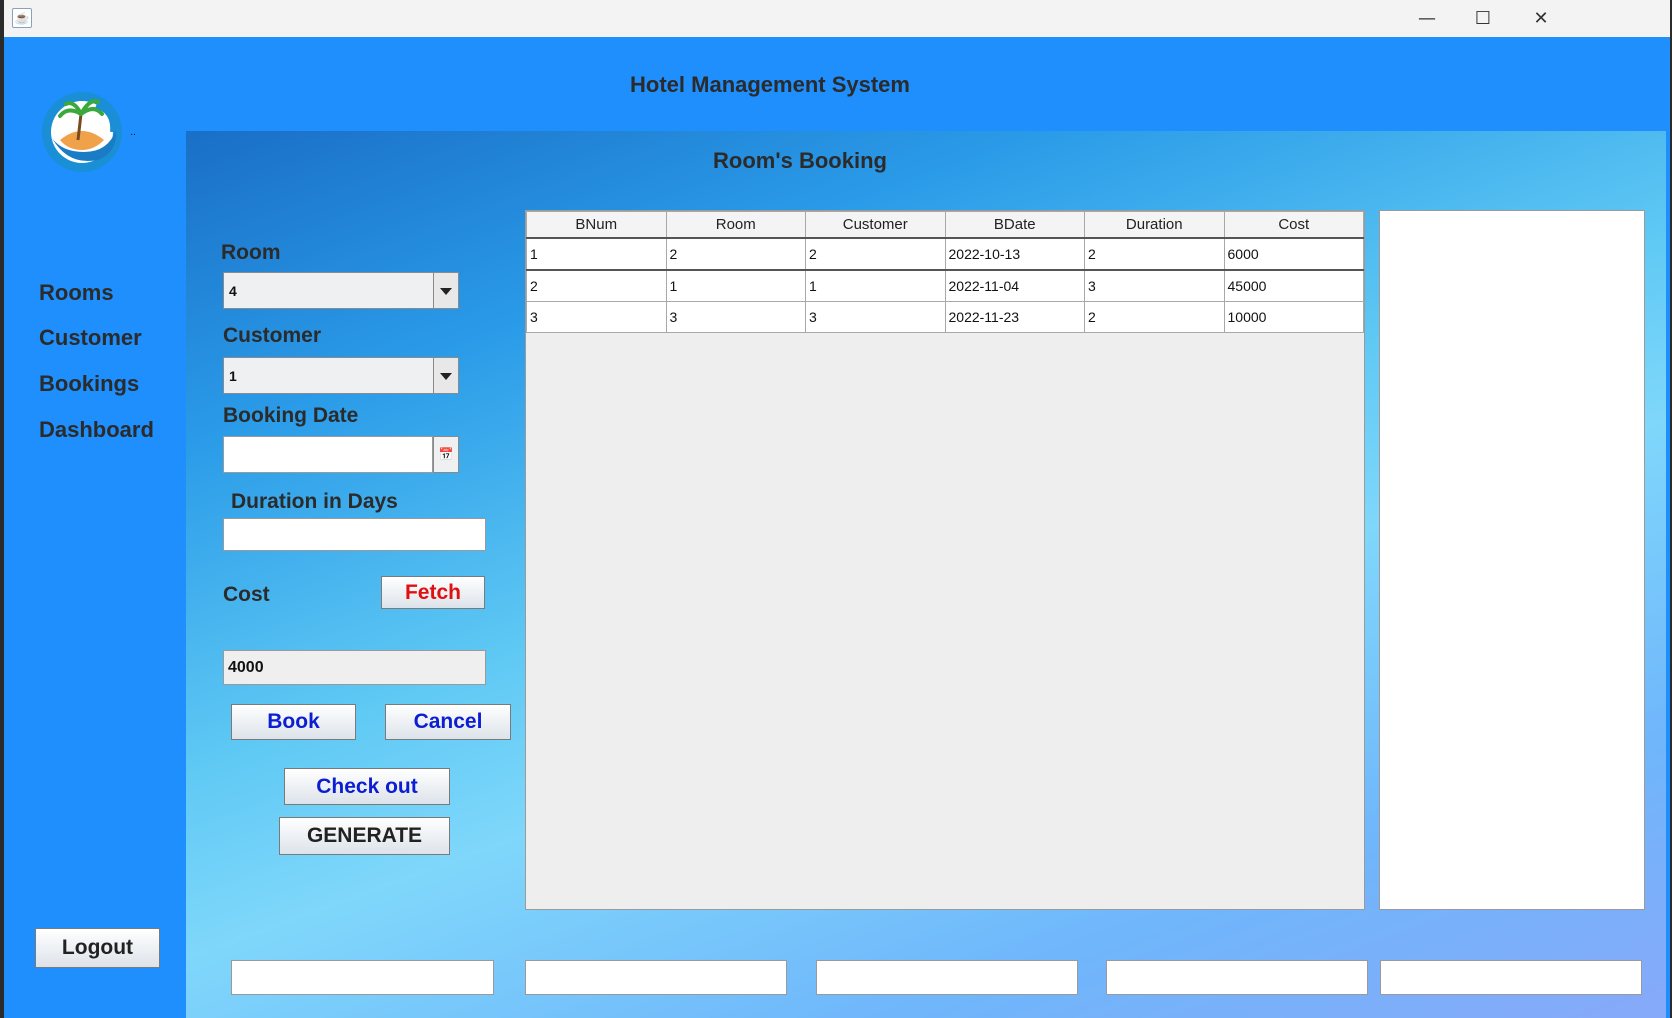 This screenshot has width=1672, height=1018. What do you see at coordinates (133, 132) in the screenshot?
I see `logo-suffix: ..` at bounding box center [133, 132].